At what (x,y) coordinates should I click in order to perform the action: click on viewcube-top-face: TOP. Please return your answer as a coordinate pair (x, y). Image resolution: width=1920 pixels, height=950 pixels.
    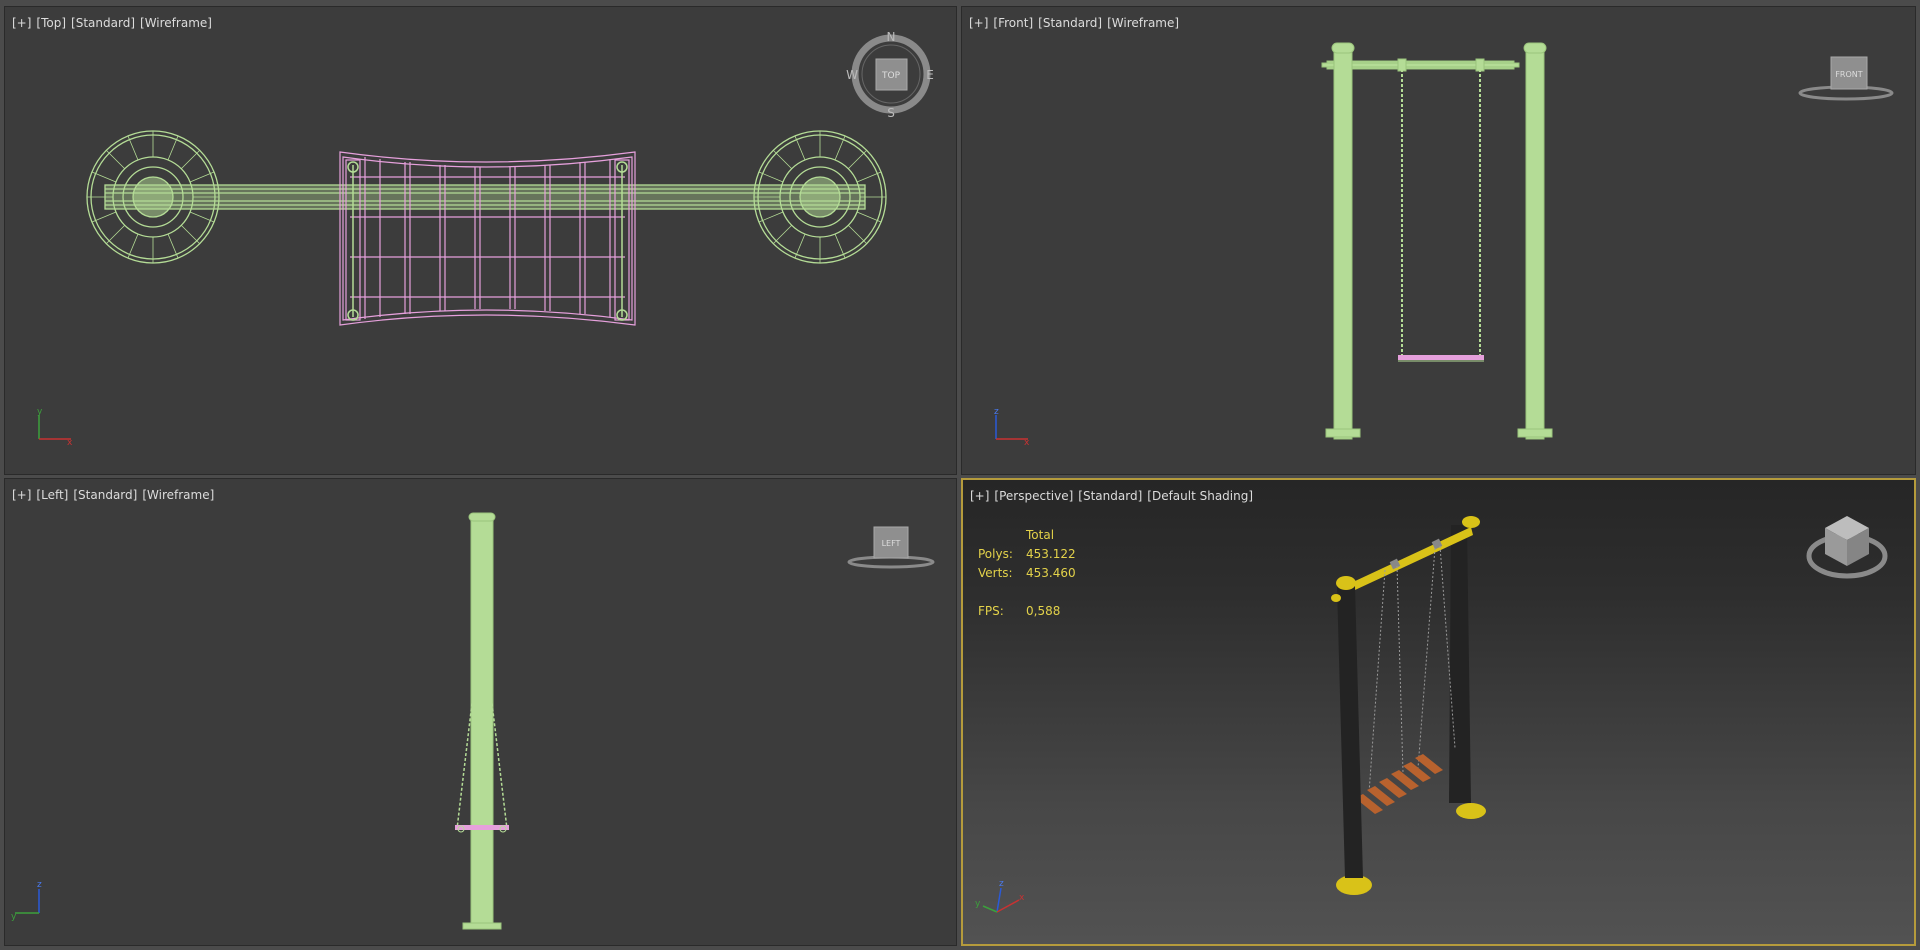
    Looking at the image, I should click on (891, 76).